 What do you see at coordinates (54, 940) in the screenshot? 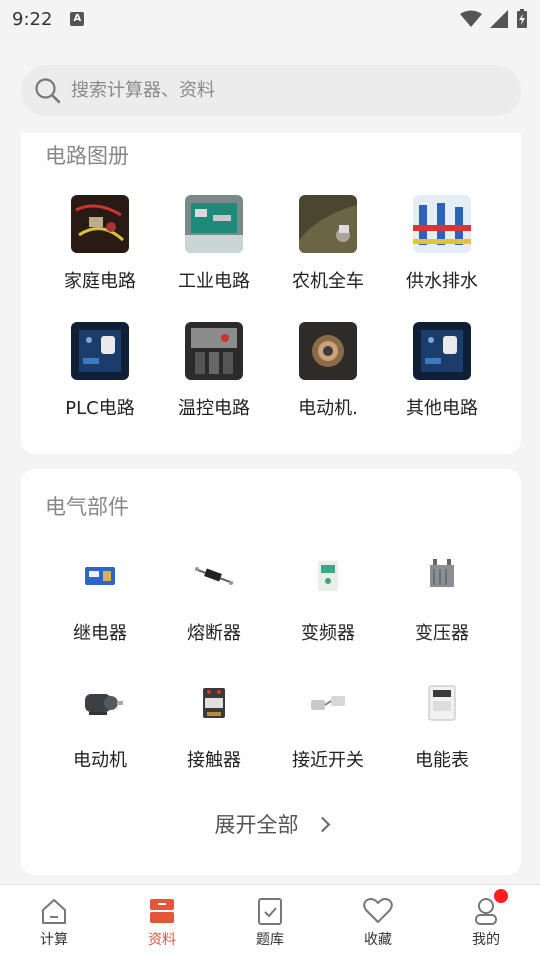
I see `tab-label: 计算` at bounding box center [54, 940].